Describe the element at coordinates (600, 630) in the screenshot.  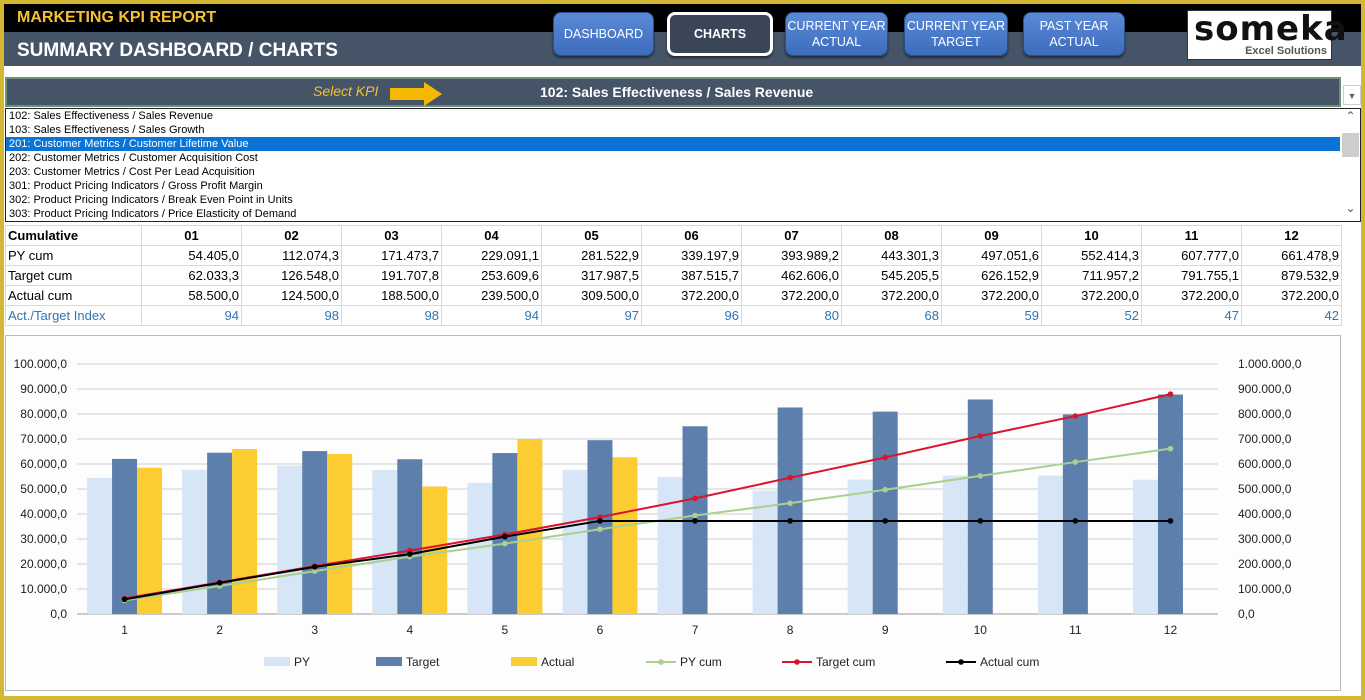
I see `x-tick-label: 6` at that location.